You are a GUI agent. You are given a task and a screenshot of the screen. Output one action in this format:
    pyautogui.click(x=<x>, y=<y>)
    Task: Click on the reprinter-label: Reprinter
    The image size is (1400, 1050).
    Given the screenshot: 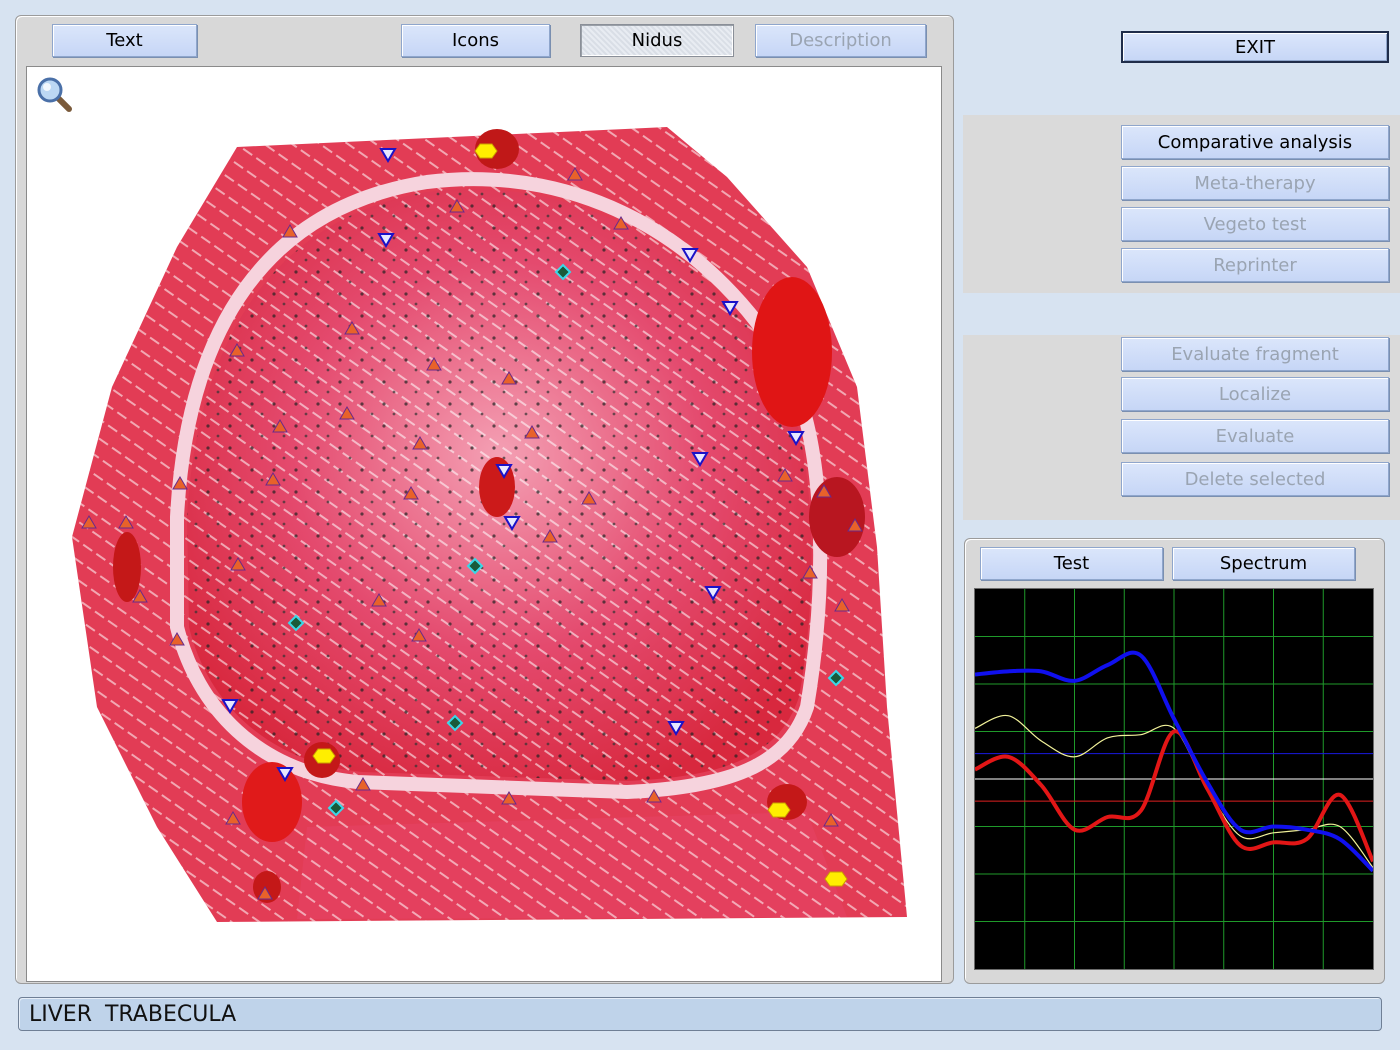 What is the action you would take?
    pyautogui.click(x=1255, y=265)
    